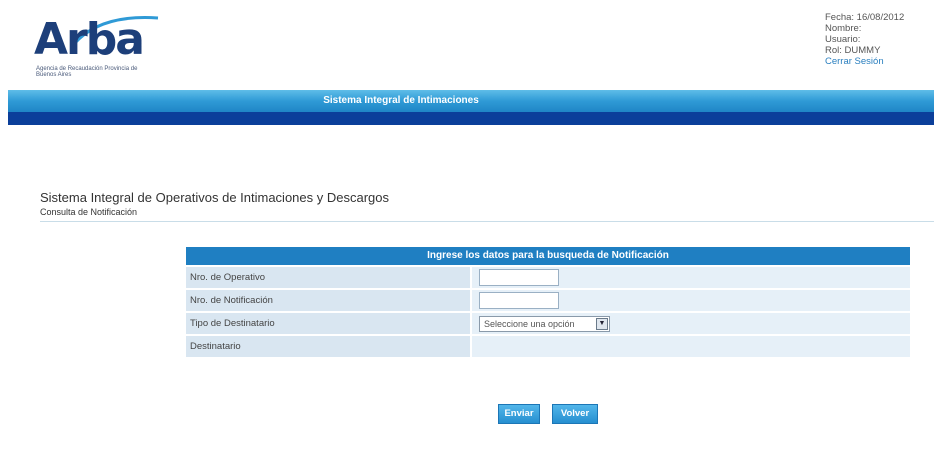 The width and height of the screenshot is (934, 459). I want to click on logo-text: Arba, so click(89, 39).